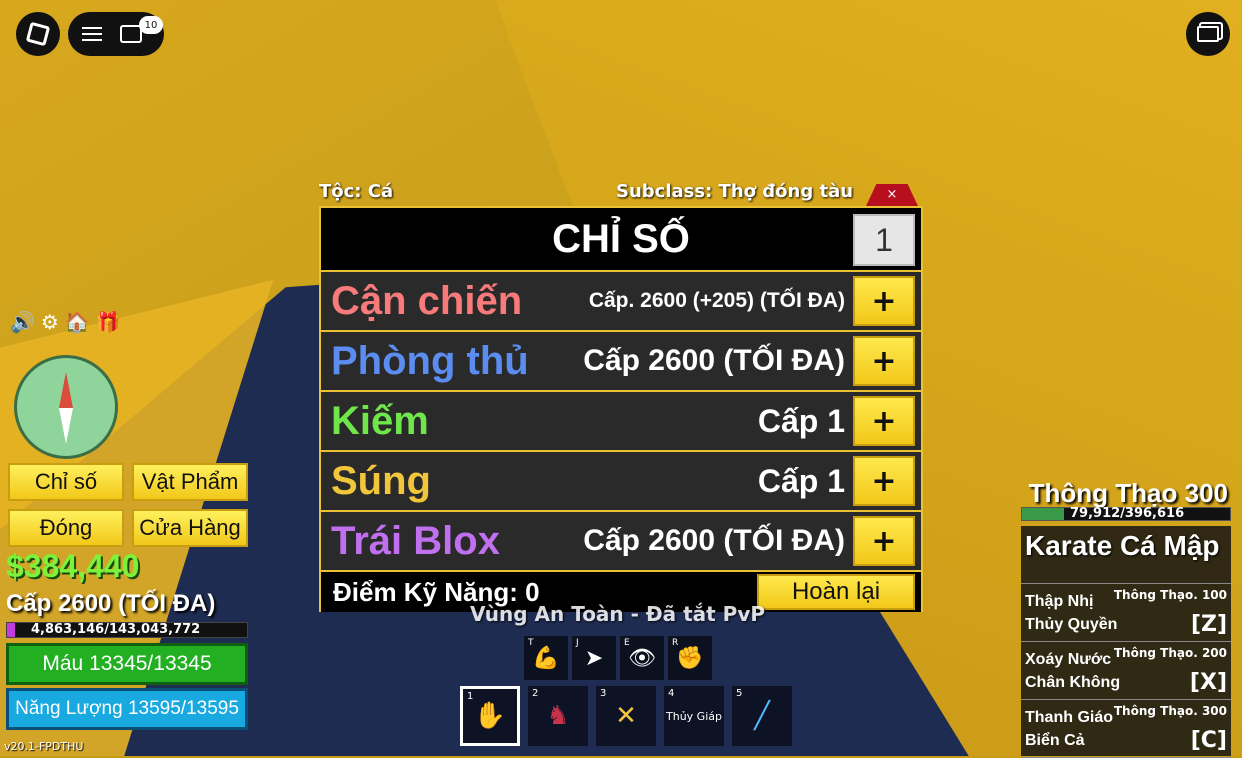  What do you see at coordinates (116, 629) in the screenshot?
I see `xp-text: 4,863,146/143,043,772` at bounding box center [116, 629].